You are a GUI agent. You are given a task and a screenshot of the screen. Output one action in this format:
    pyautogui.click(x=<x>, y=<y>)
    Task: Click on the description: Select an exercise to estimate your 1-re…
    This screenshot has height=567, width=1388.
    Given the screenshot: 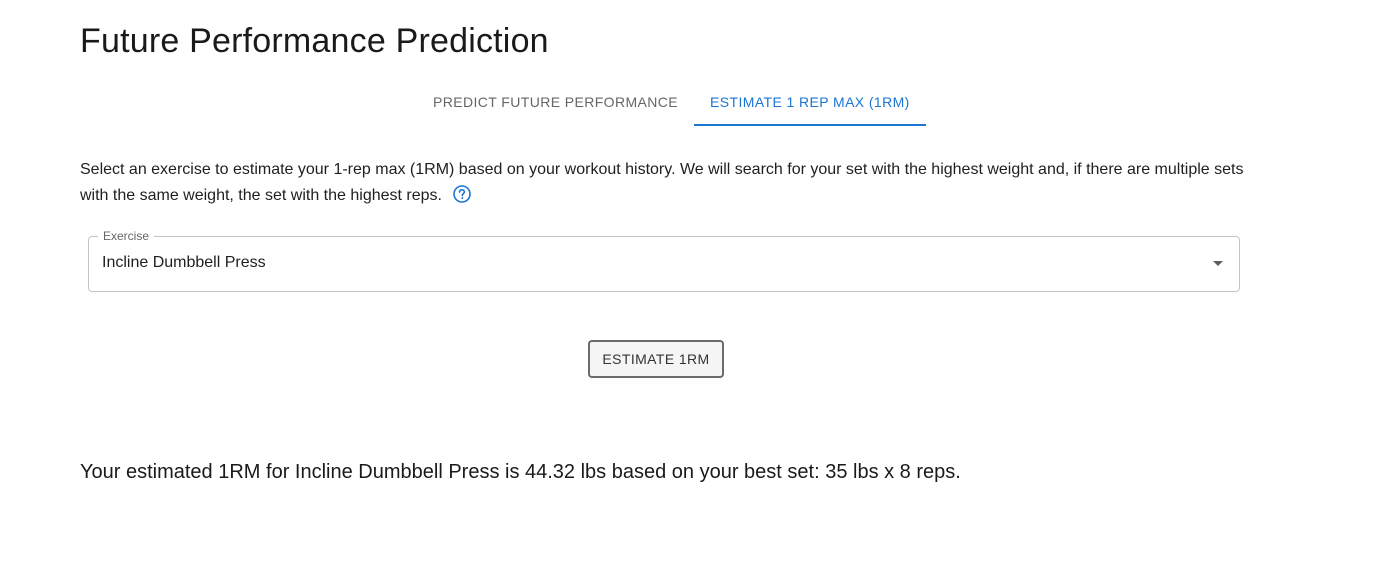 What is the action you would take?
    pyautogui.click(x=662, y=183)
    